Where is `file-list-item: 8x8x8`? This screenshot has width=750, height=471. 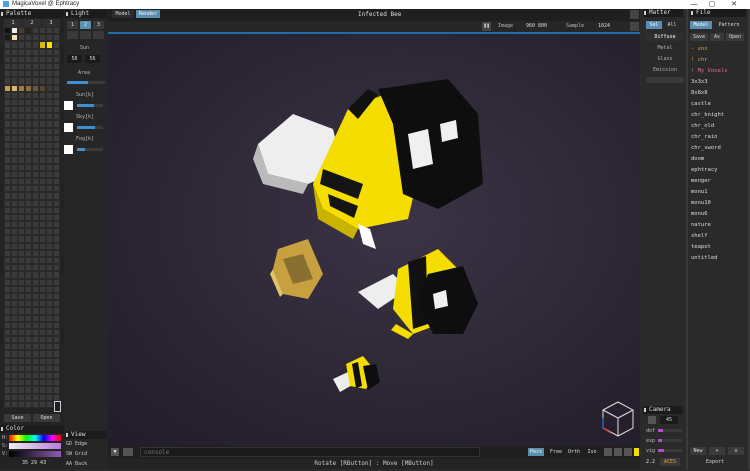 file-list-item: 8x8x8 is located at coordinates (699, 93).